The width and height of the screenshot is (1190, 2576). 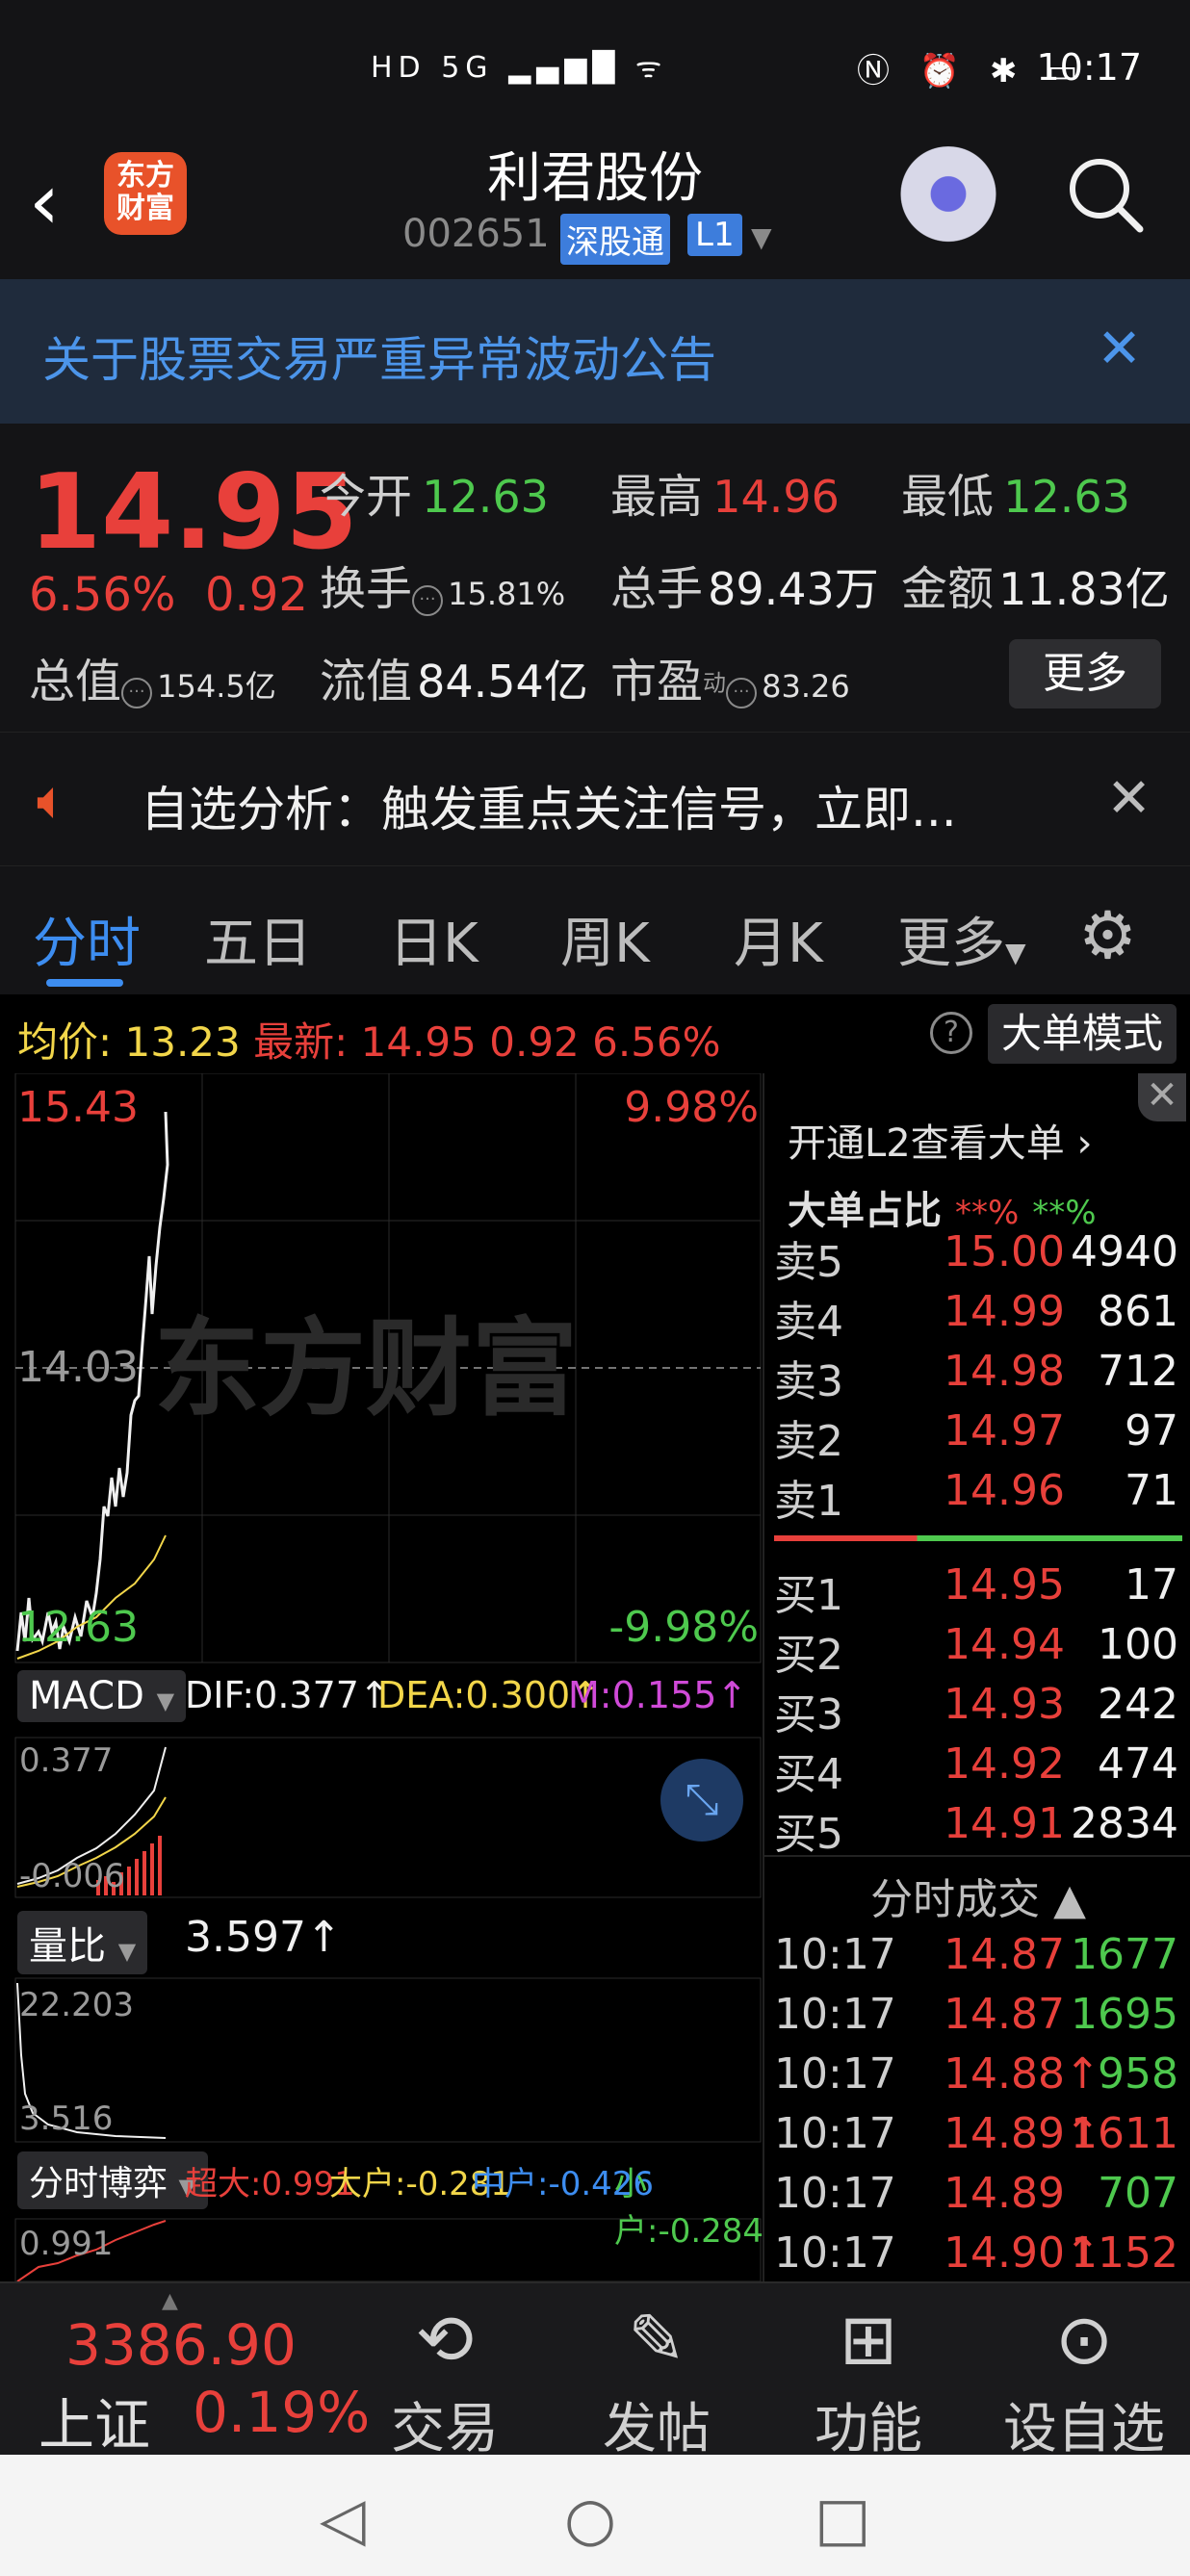 I want to click on watermark: 东方财富, so click(x=366, y=1368).